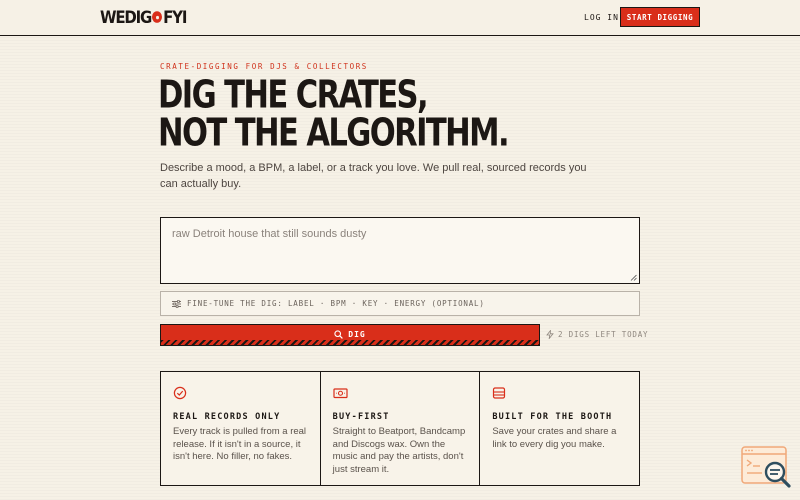 This screenshot has width=800, height=500. I want to click on login-link: LOG IN, so click(601, 17).